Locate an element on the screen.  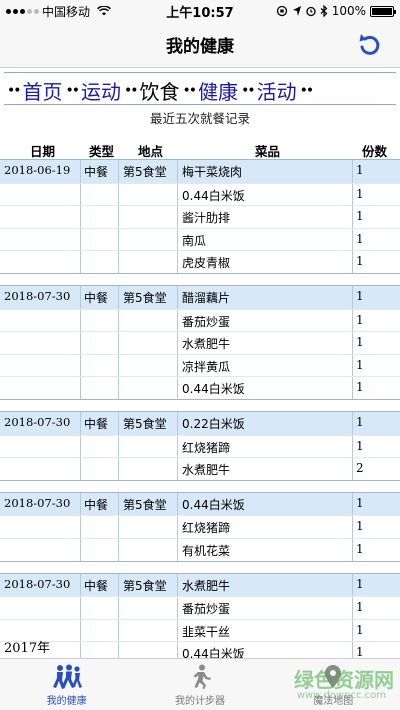
menu-link-3: 健康 is located at coordinates (218, 90).